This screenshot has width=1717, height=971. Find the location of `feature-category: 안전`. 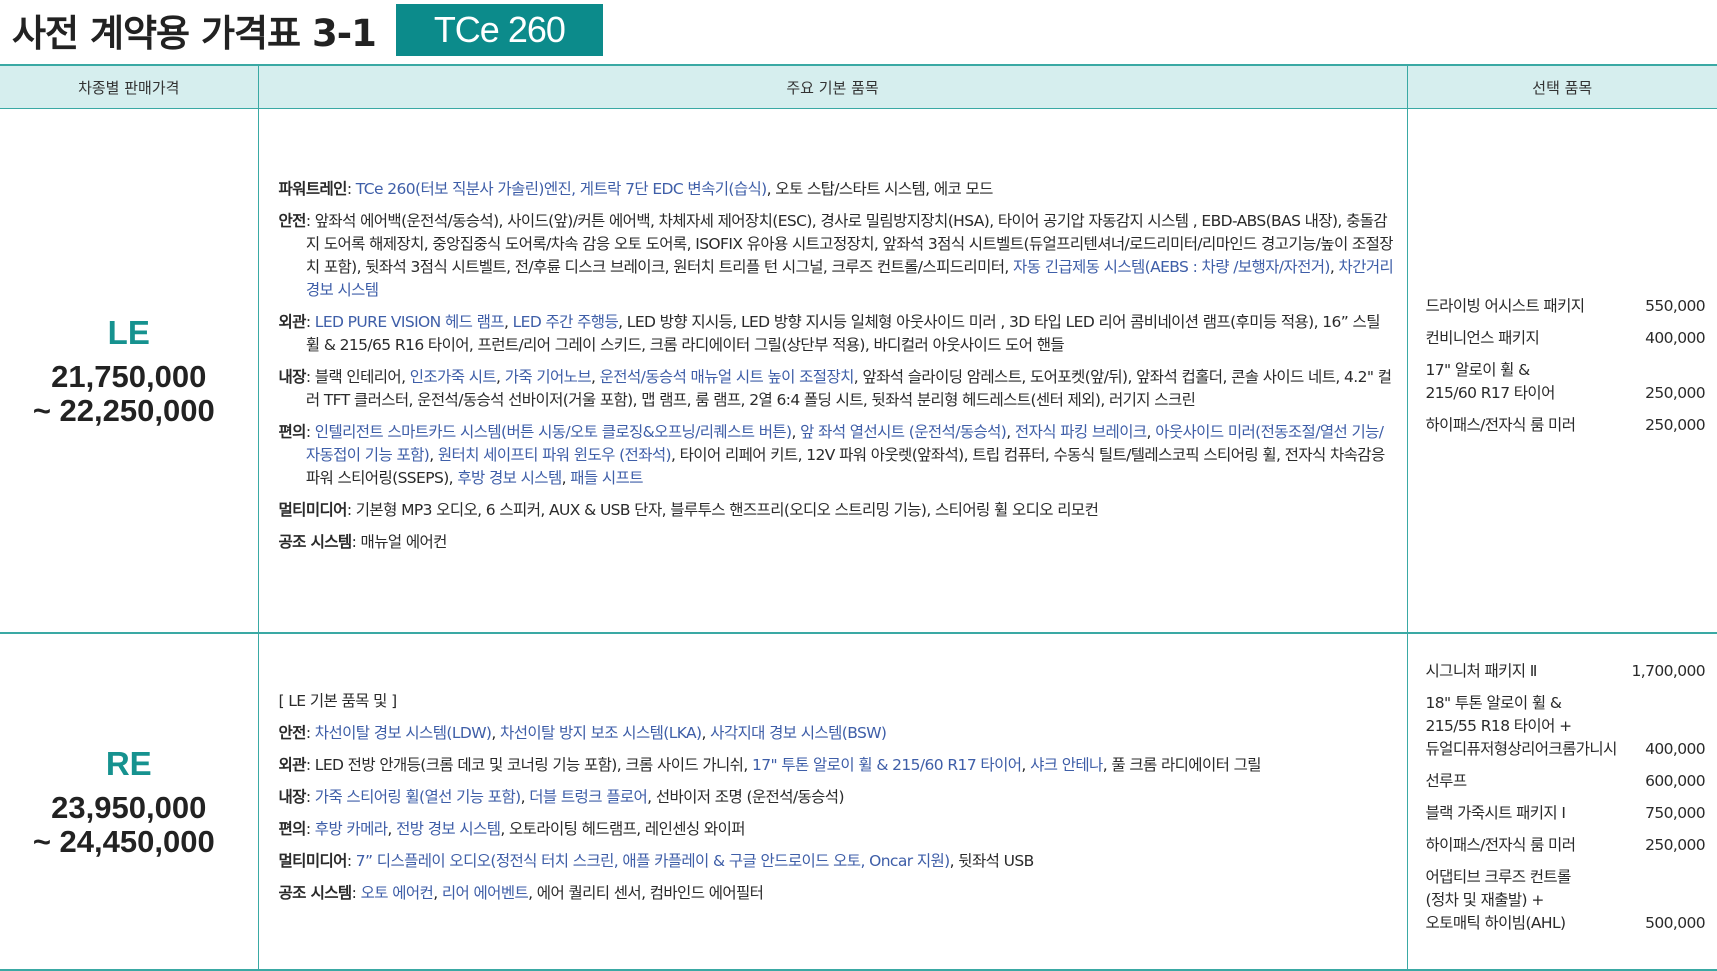

feature-category: 안전 is located at coordinates (292, 221).